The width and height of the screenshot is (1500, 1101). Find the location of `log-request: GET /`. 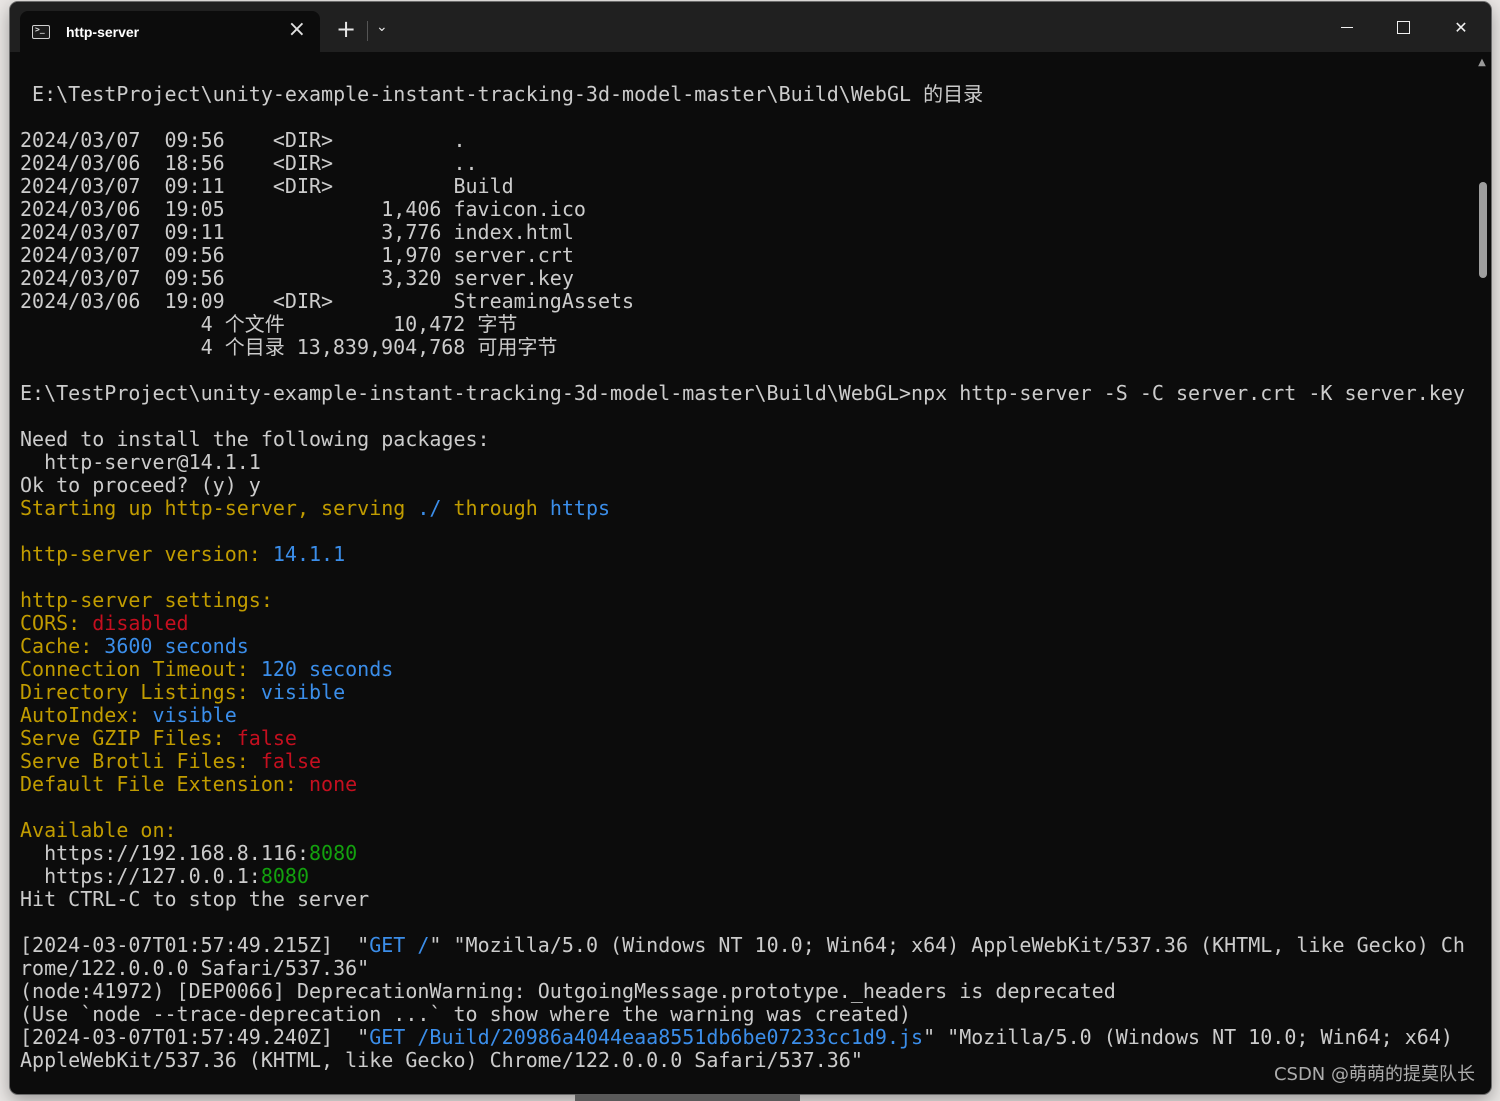

log-request: GET / is located at coordinates (399, 945).